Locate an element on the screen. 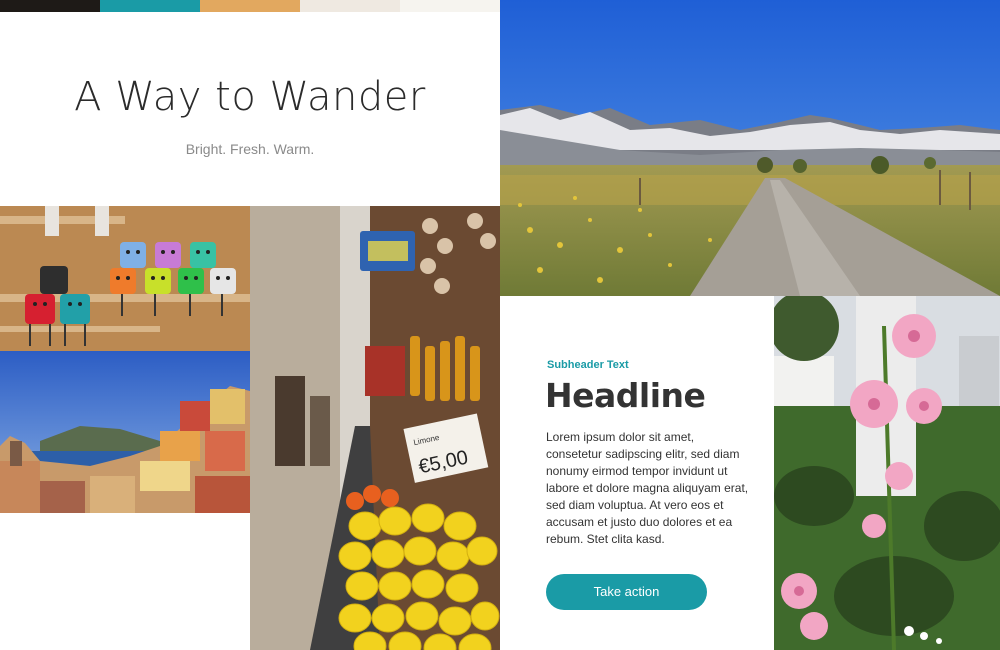 The width and height of the screenshot is (1000, 650). card-subheader: Subheader Text is located at coordinates (588, 365).